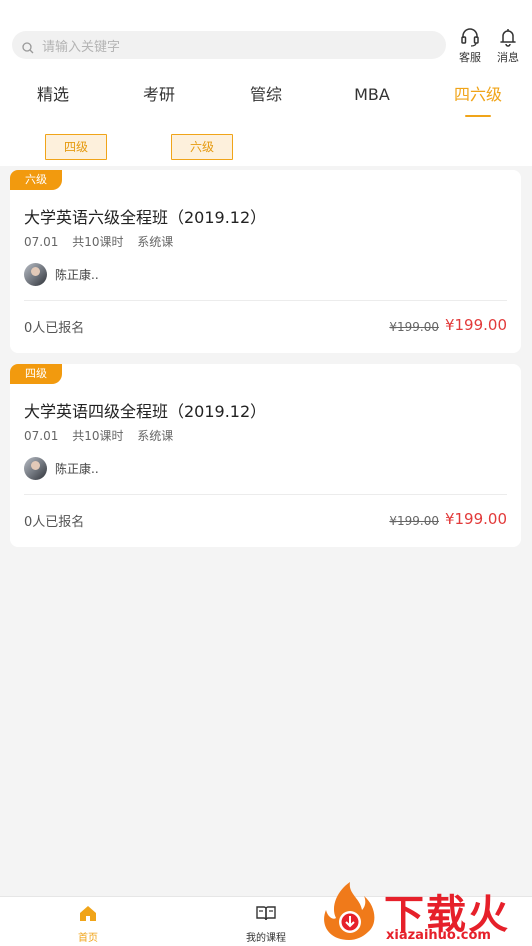 The width and height of the screenshot is (532, 946). What do you see at coordinates (508, 57) in the screenshot?
I see `messages-label: 消息` at bounding box center [508, 57].